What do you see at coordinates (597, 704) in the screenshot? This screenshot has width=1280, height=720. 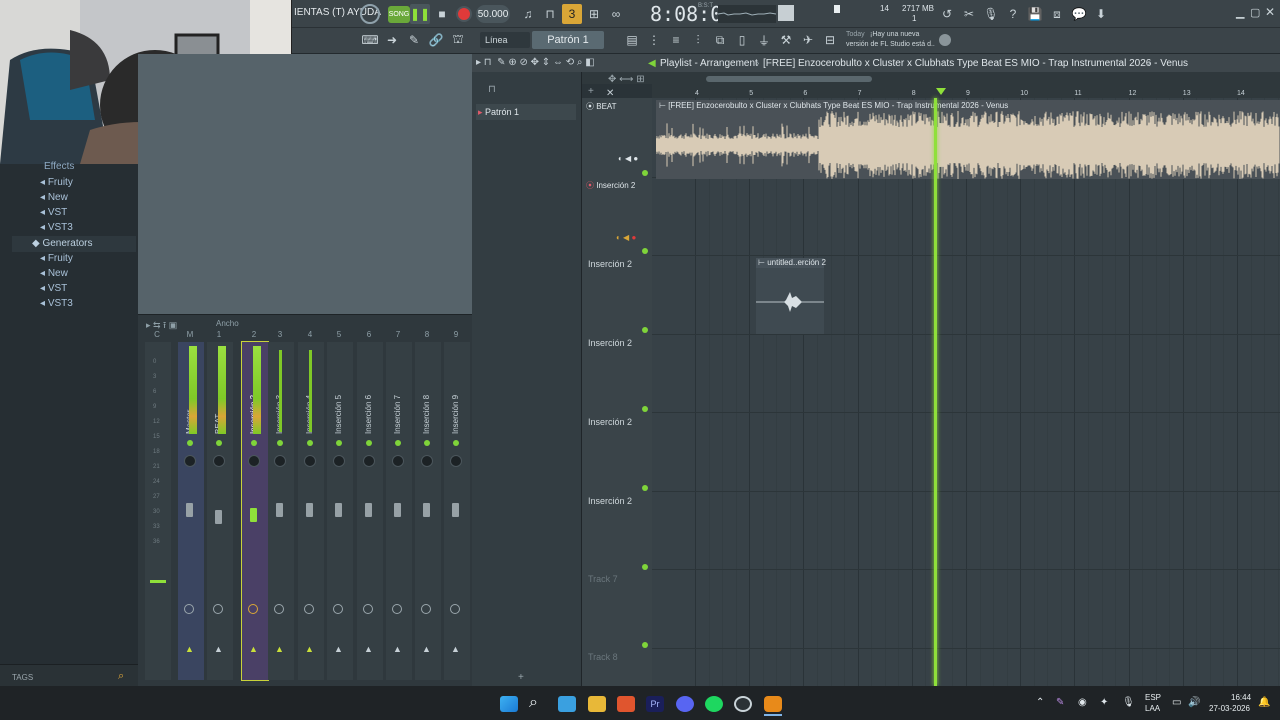 I see `file-explorer-icon` at bounding box center [597, 704].